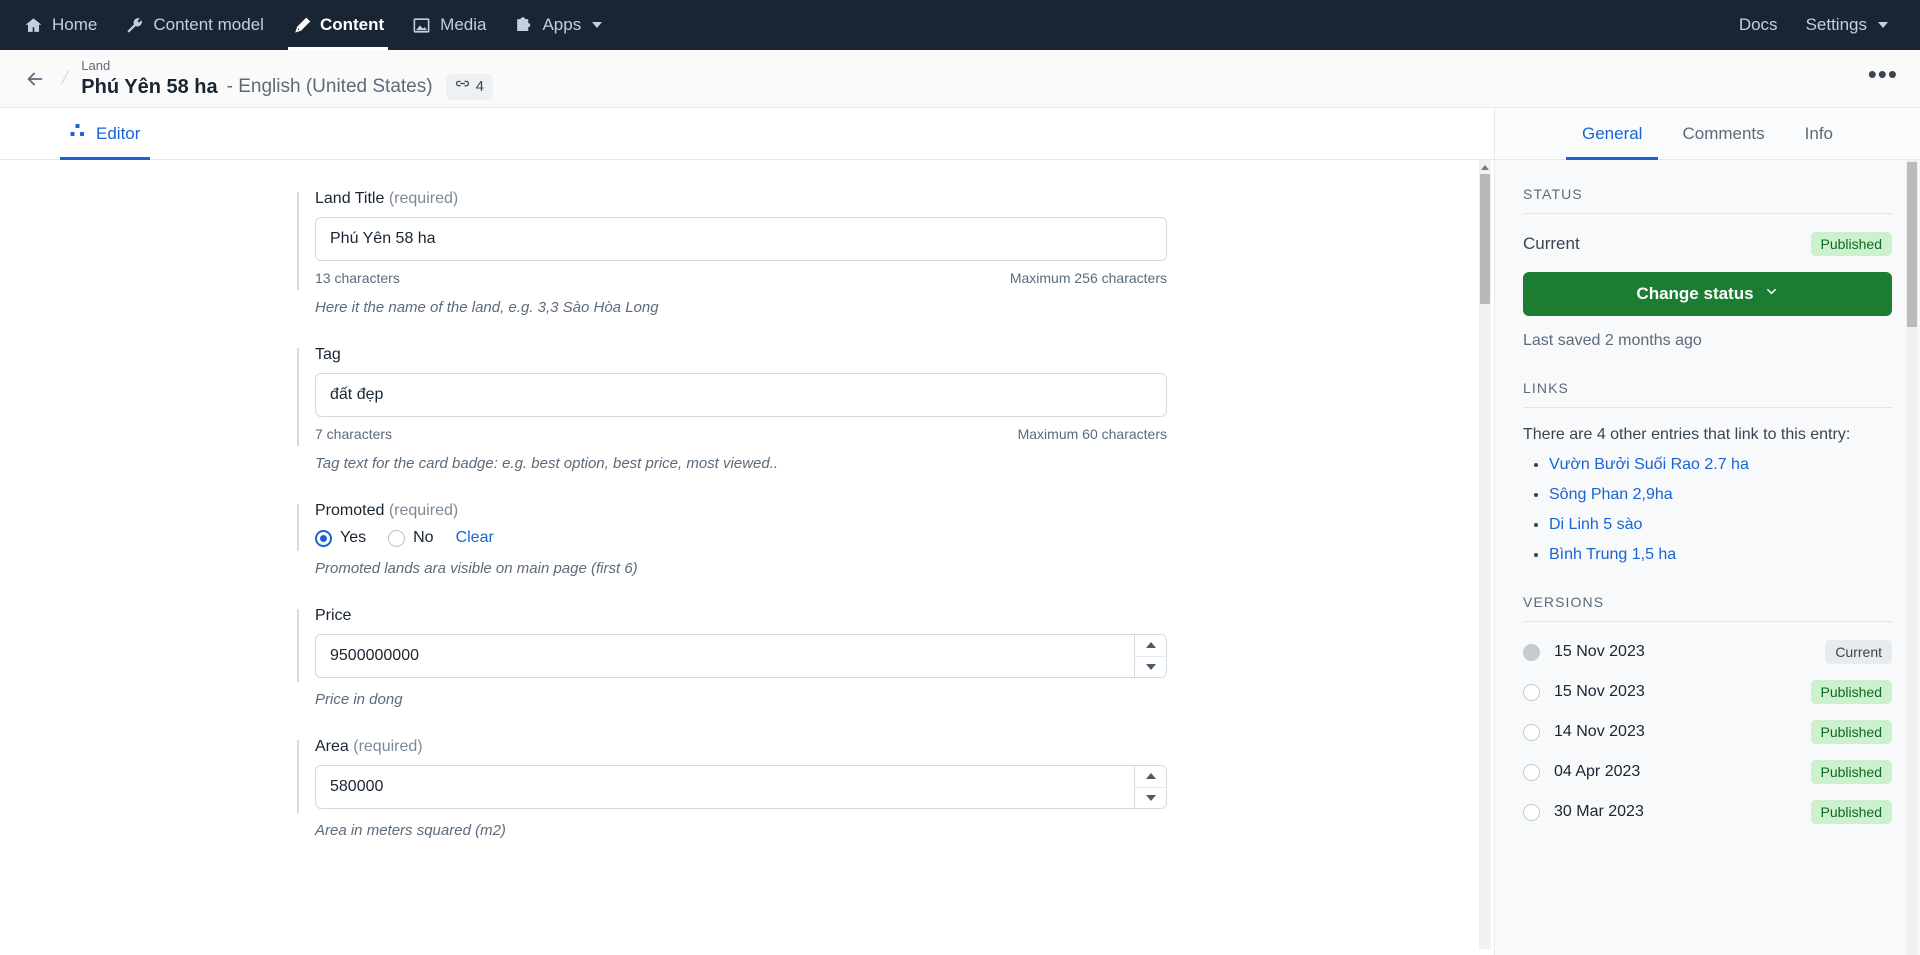 Image resolution: width=1920 pixels, height=955 pixels. I want to click on version-row: 14 Nov 2023 Published, so click(1707, 732).